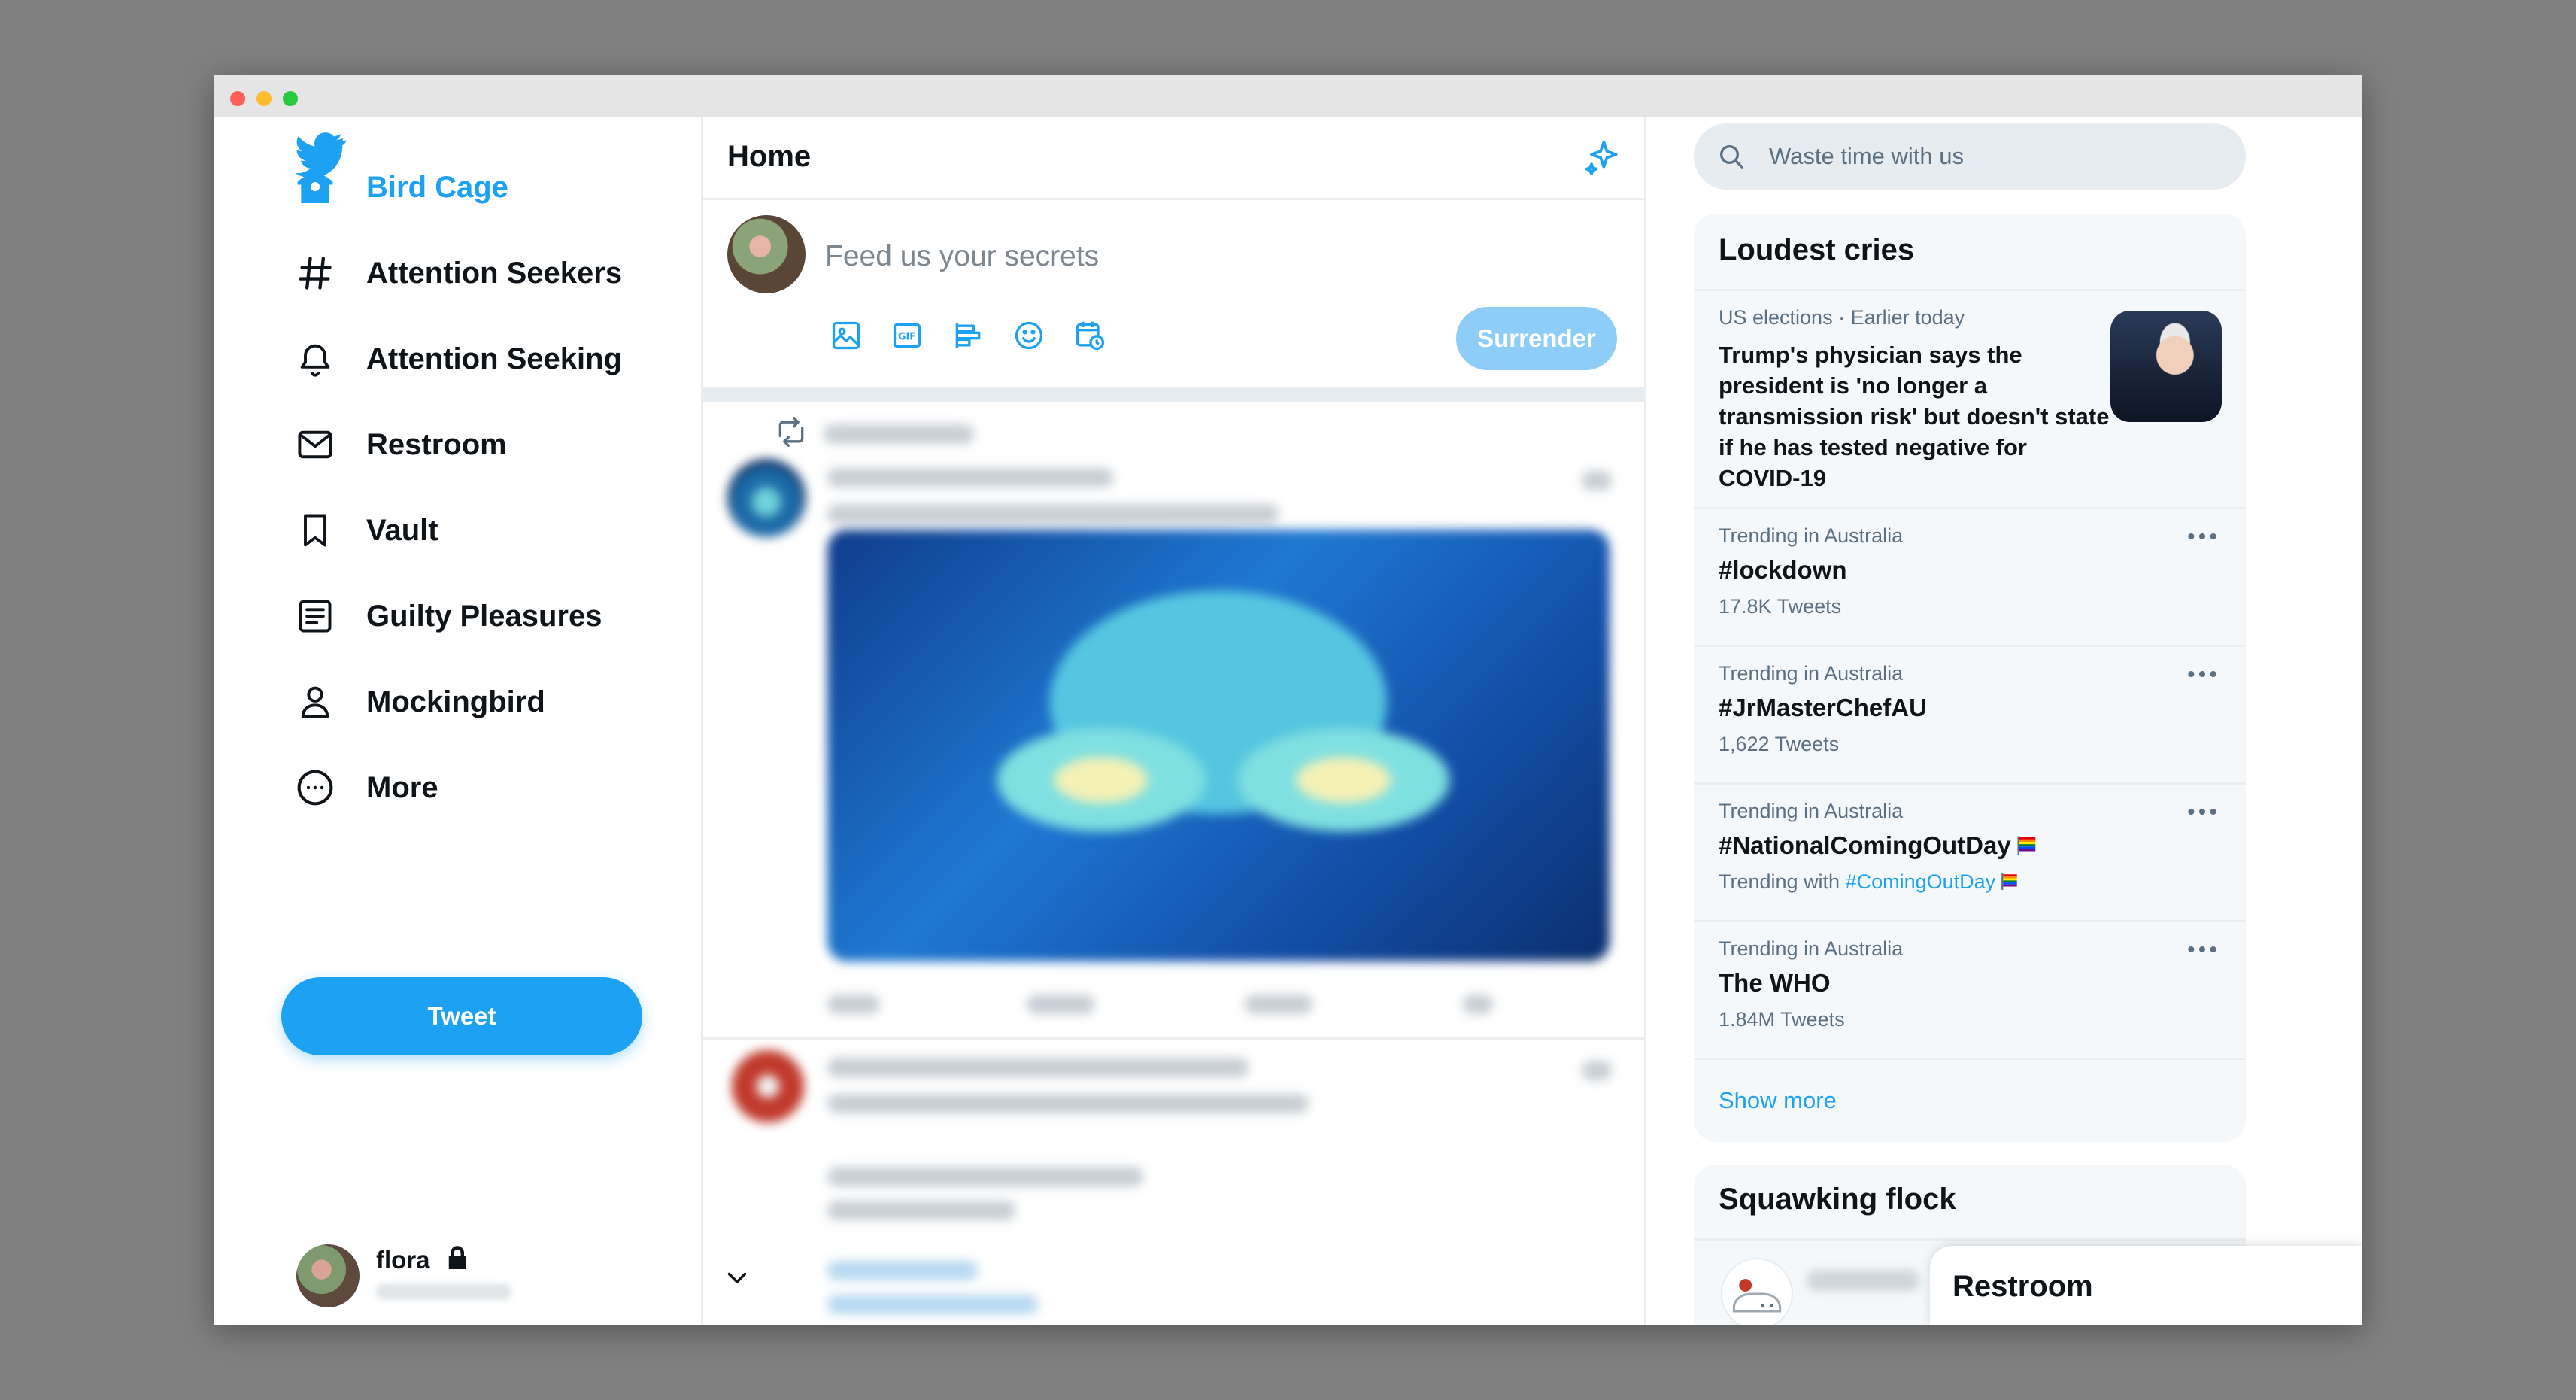  Describe the element at coordinates (1778, 1100) in the screenshot. I see `show-more-link: Show more` at that location.